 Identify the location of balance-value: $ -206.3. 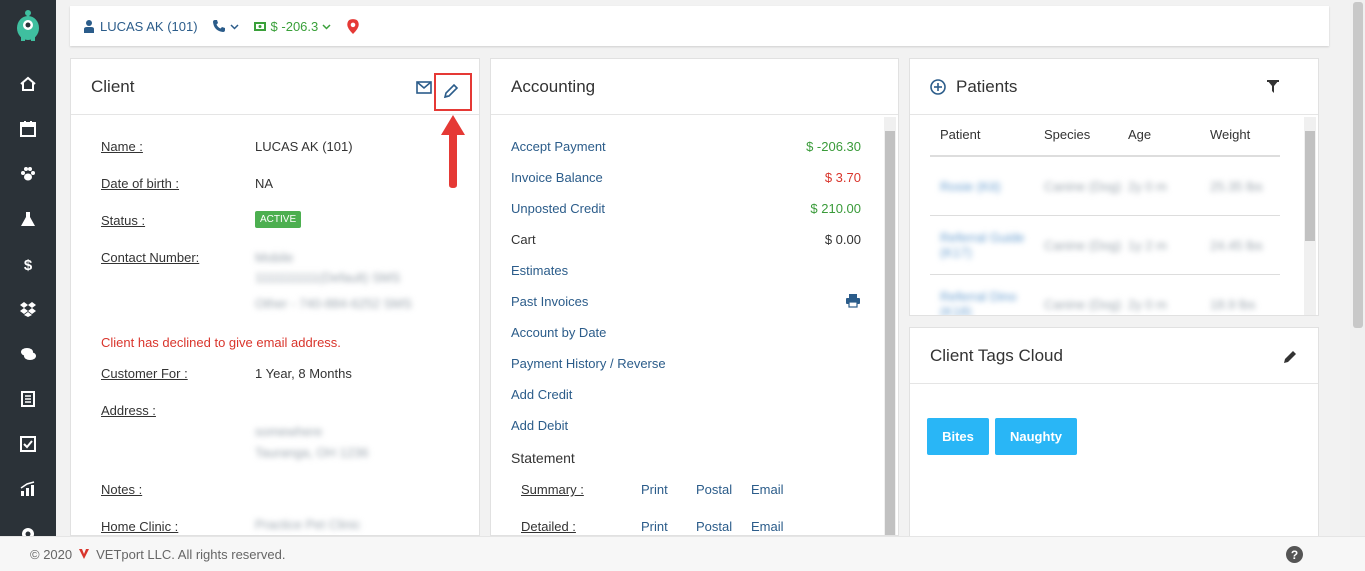
(294, 26).